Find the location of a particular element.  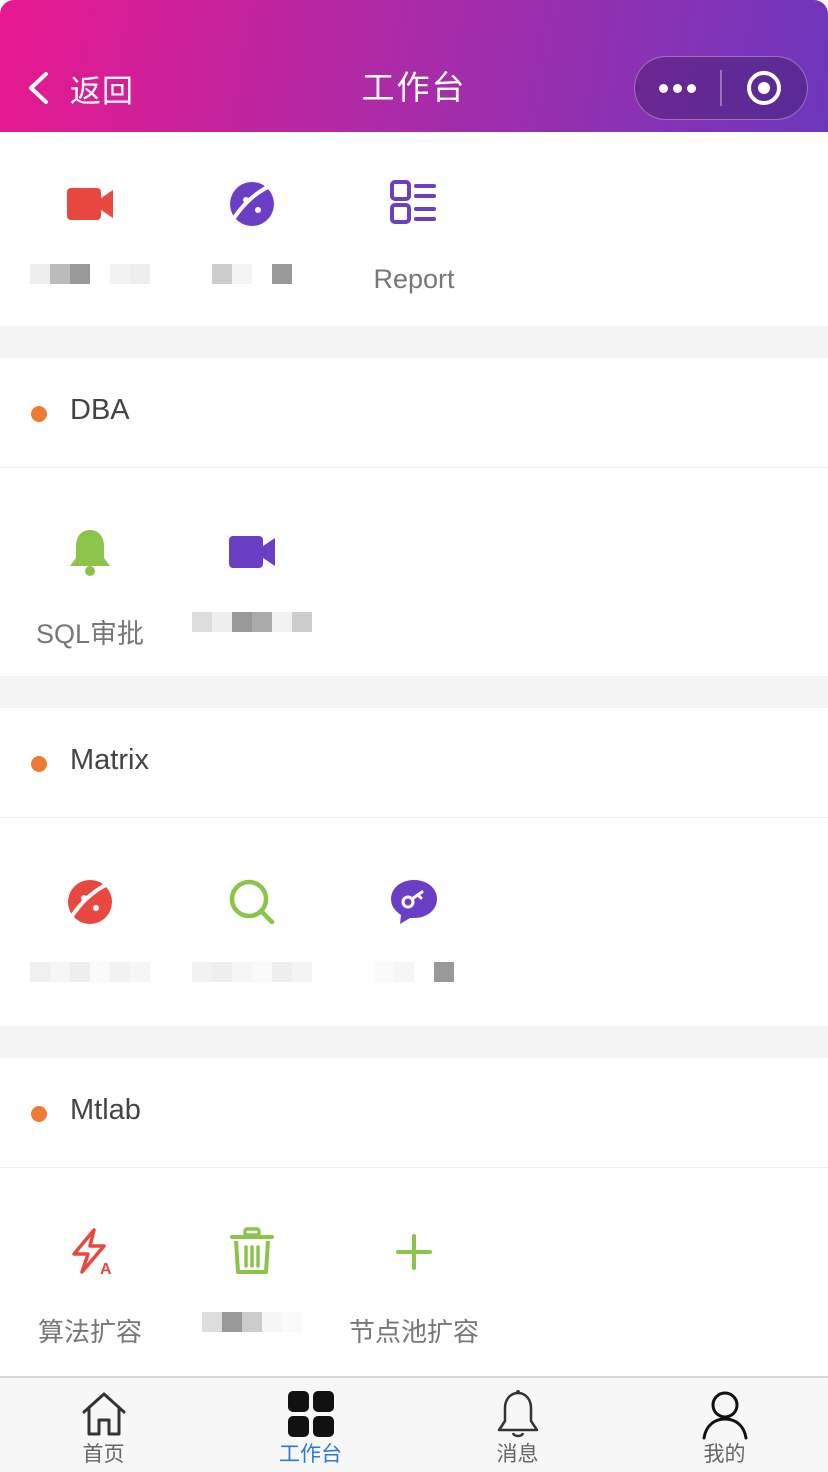

section-title: Matrix is located at coordinates (109, 760).